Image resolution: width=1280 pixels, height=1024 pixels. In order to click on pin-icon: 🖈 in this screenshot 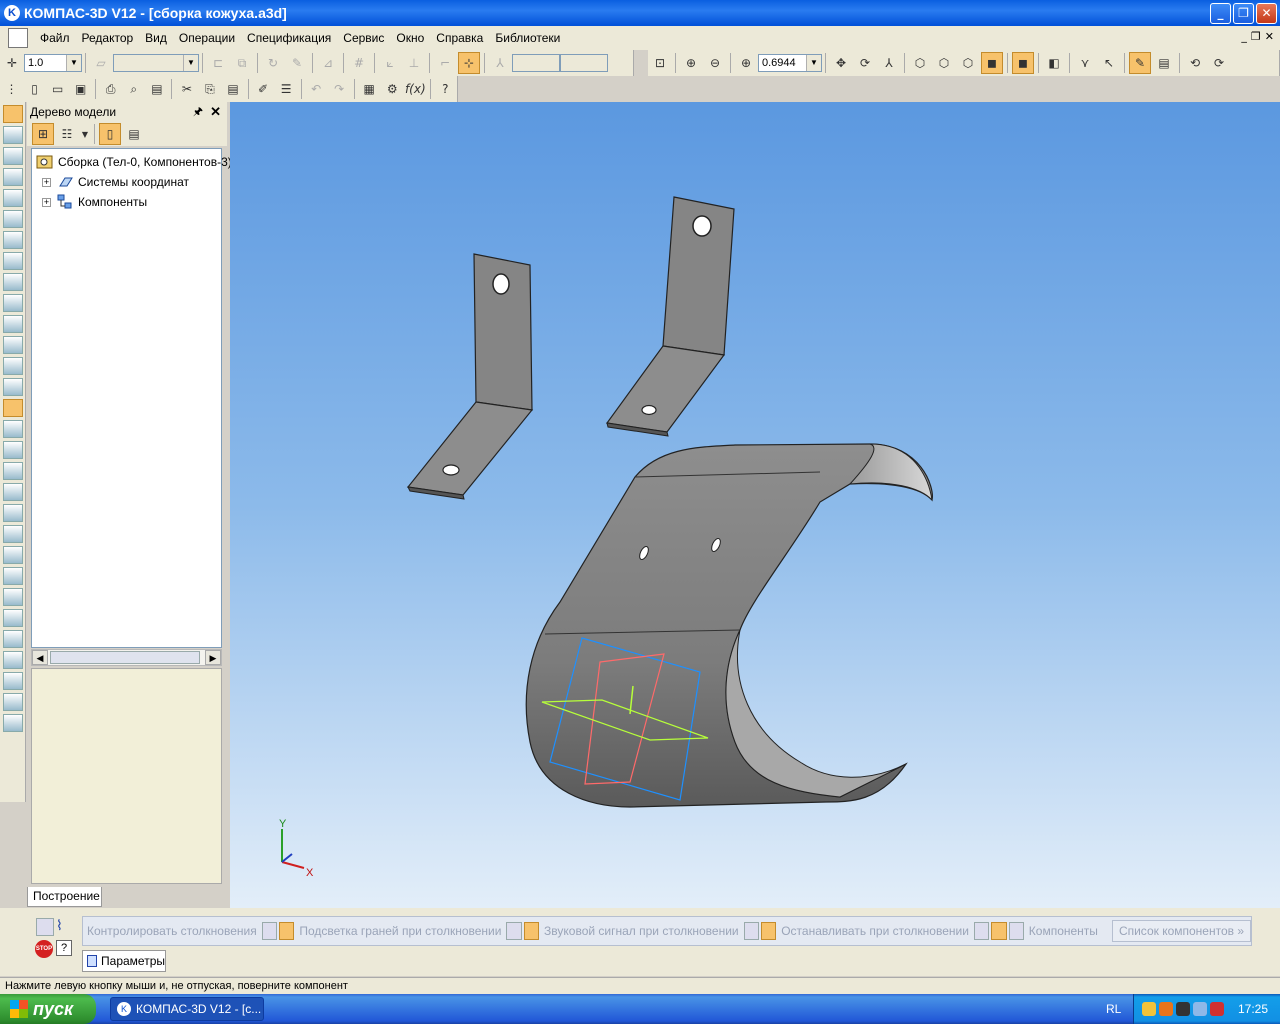, I will do `click(198, 112)`.